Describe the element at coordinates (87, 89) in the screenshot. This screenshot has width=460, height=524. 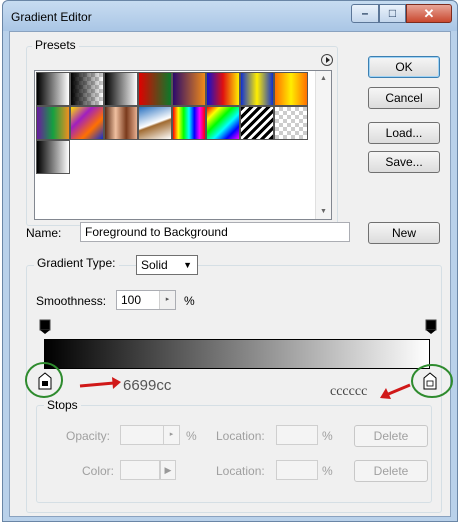
I see `preset-swatch-foreground-to-transparent` at that location.